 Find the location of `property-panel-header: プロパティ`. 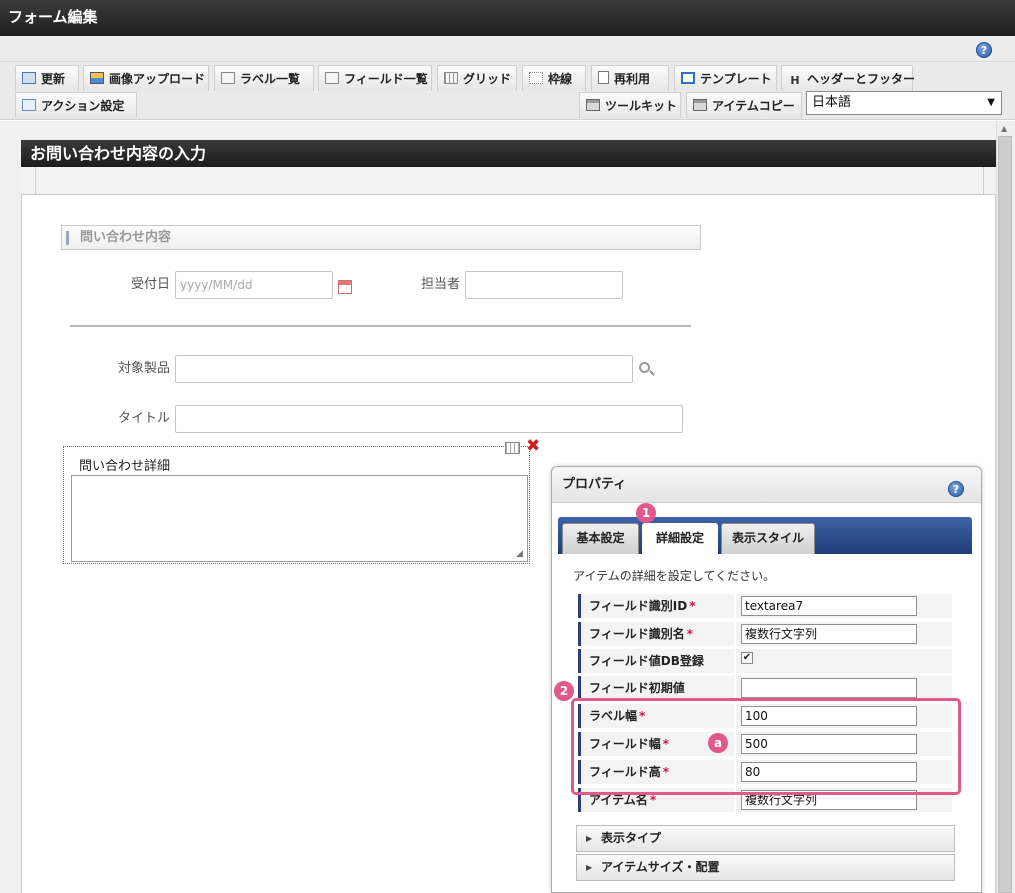

property-panel-header: プロパティ is located at coordinates (766, 485).